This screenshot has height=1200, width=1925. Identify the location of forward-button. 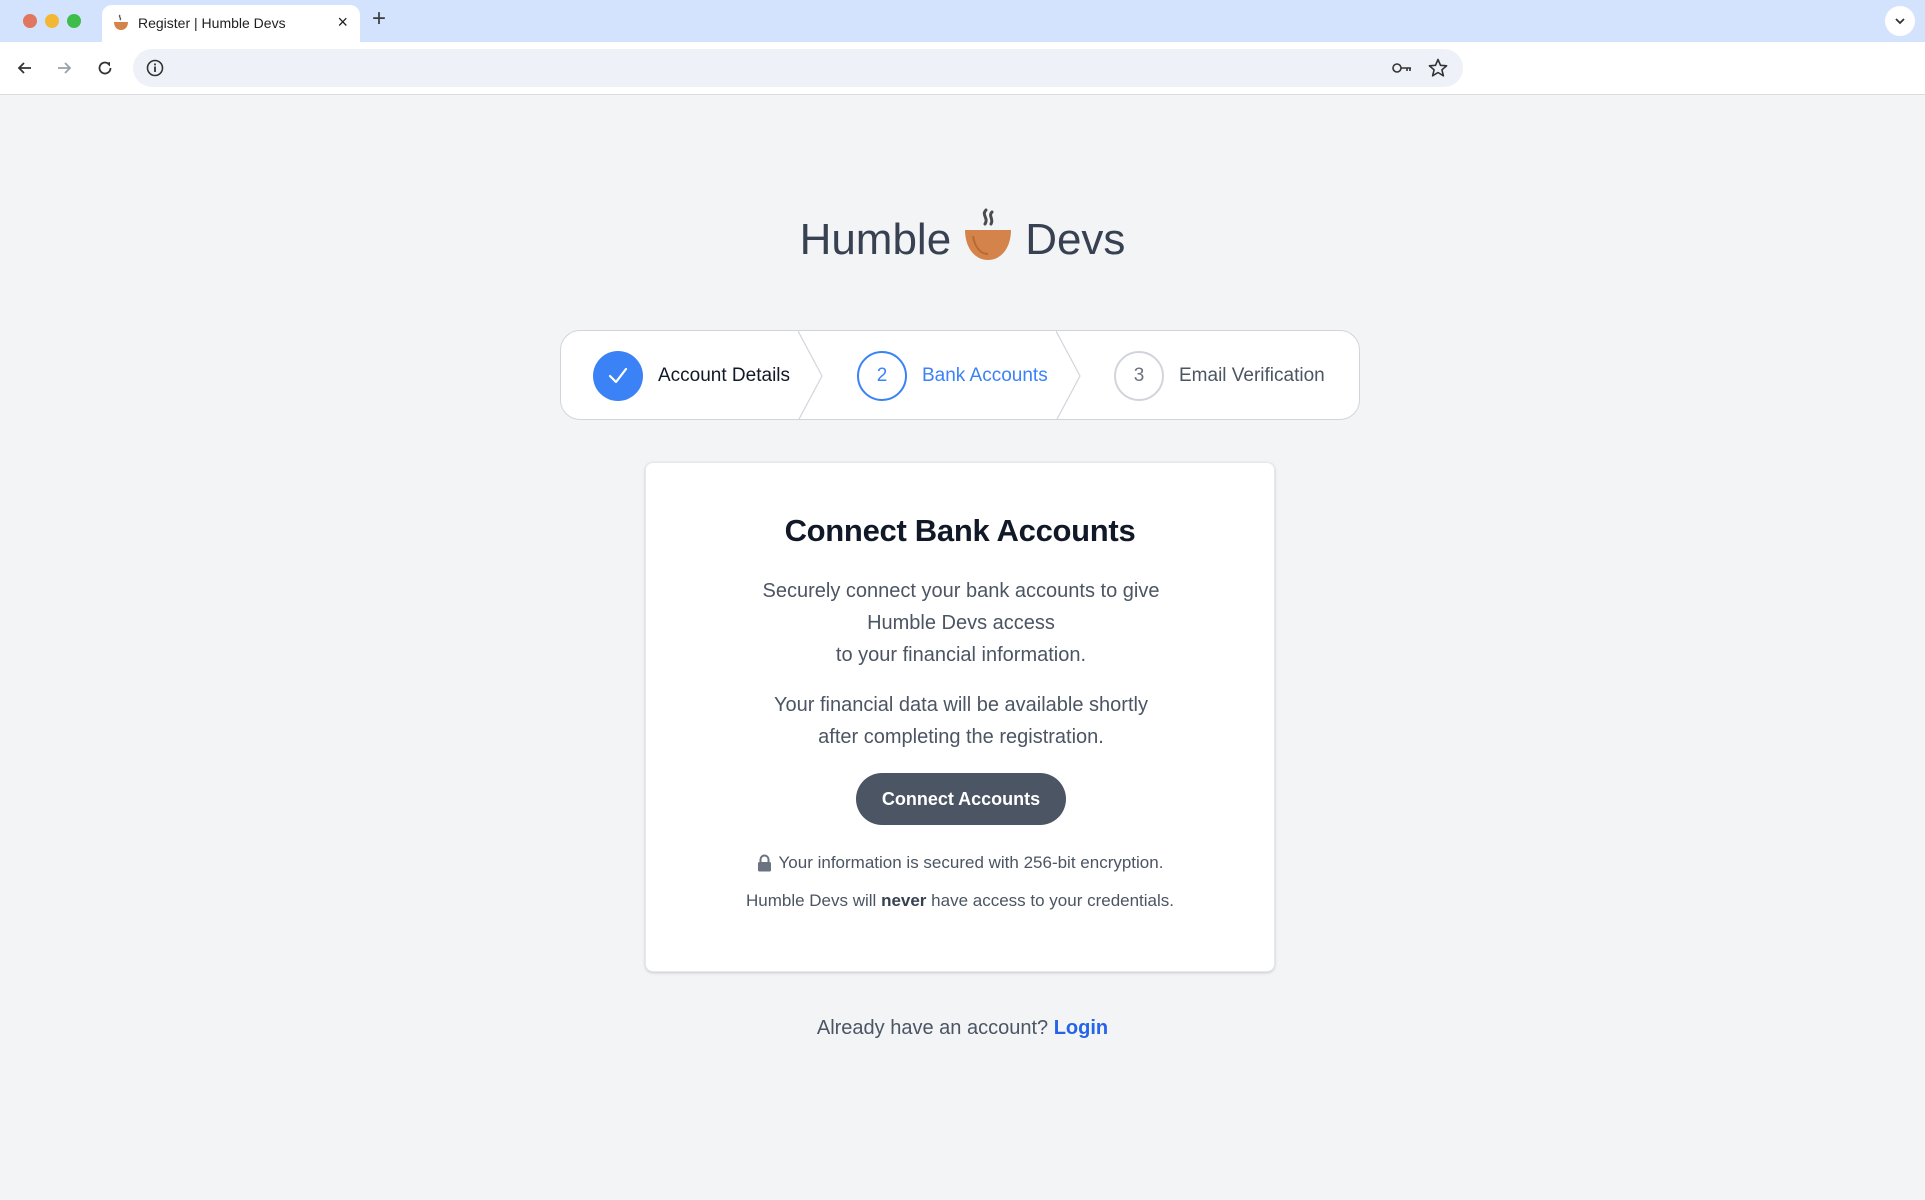
(64, 68).